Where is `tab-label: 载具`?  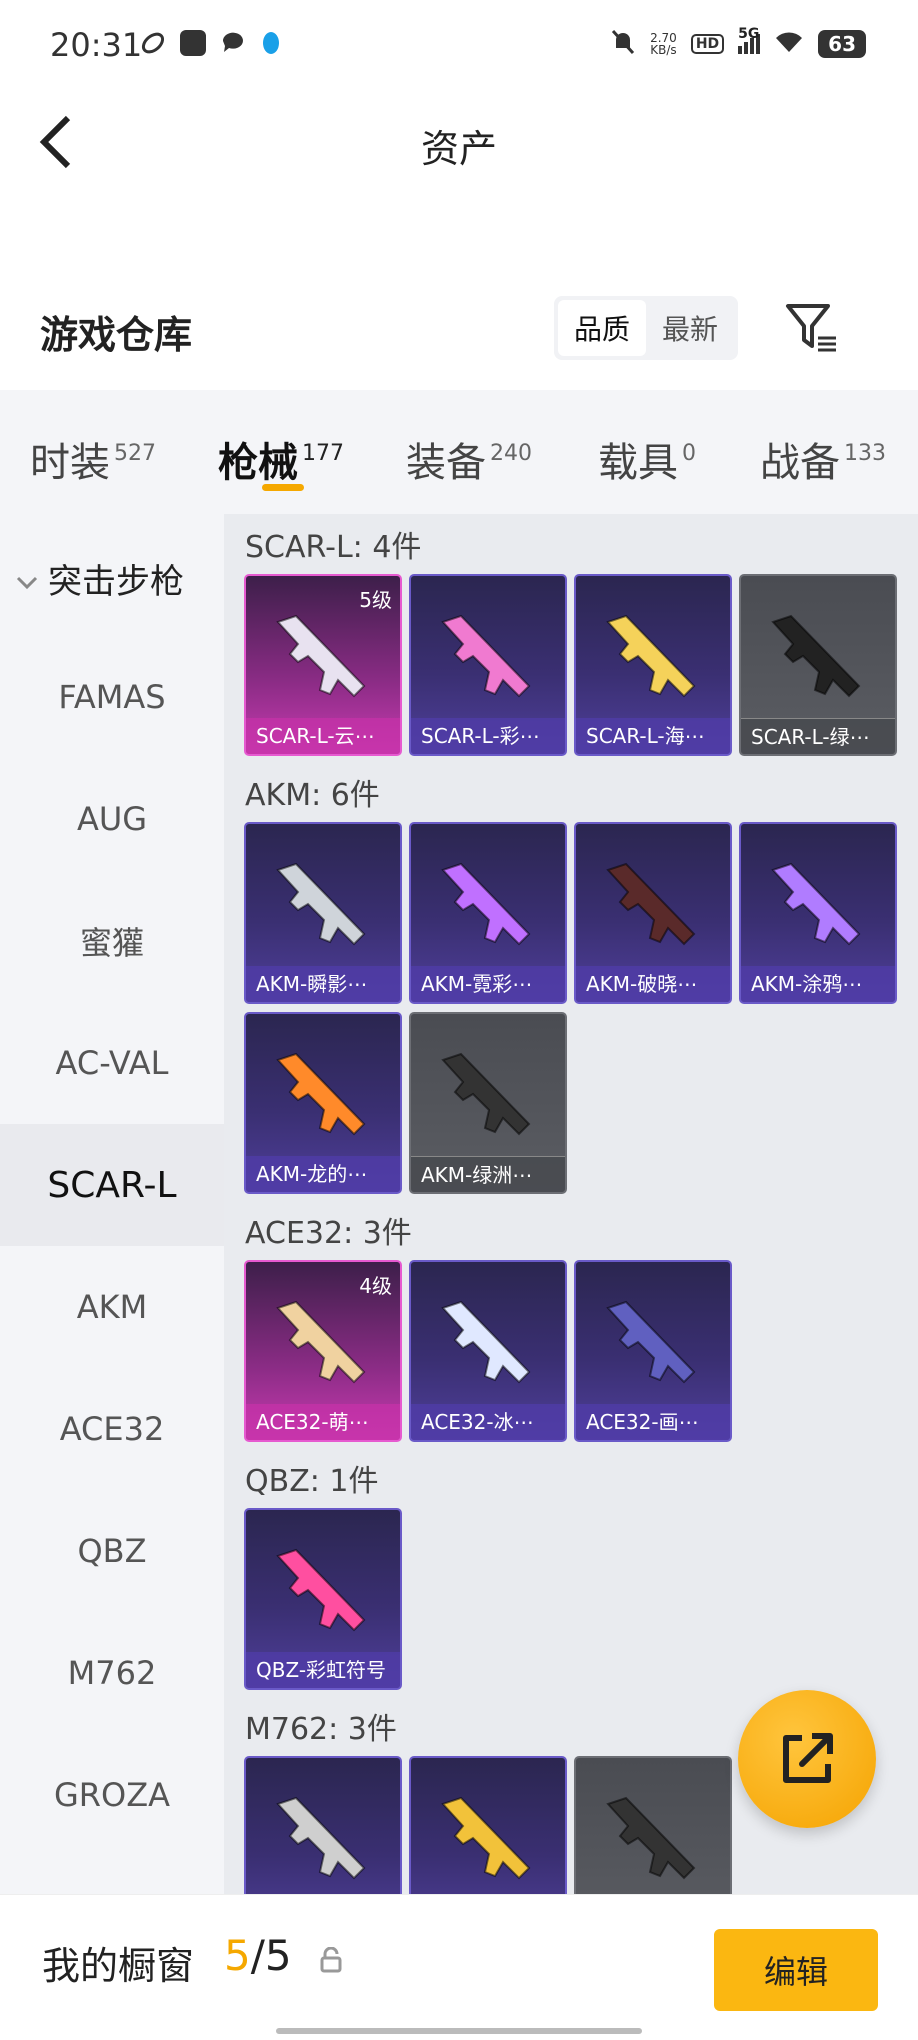 tab-label: 载具 is located at coordinates (638, 463).